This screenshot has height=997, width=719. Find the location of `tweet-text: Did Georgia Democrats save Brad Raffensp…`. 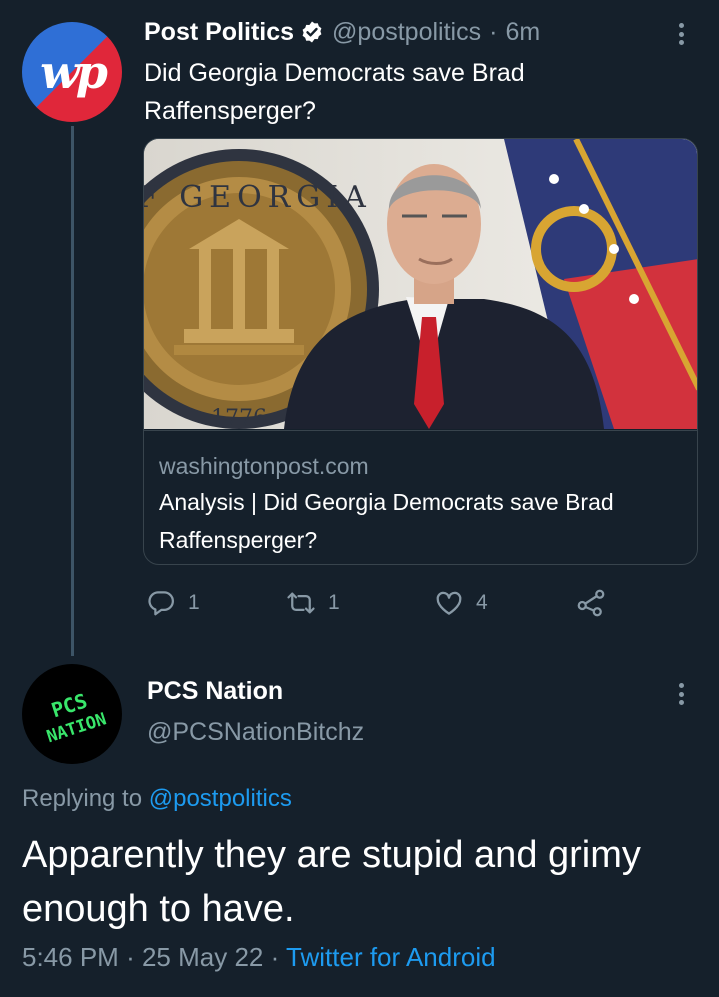

tweet-text: Did Georgia Democrats save Brad Raffensp… is located at coordinates (334, 92).